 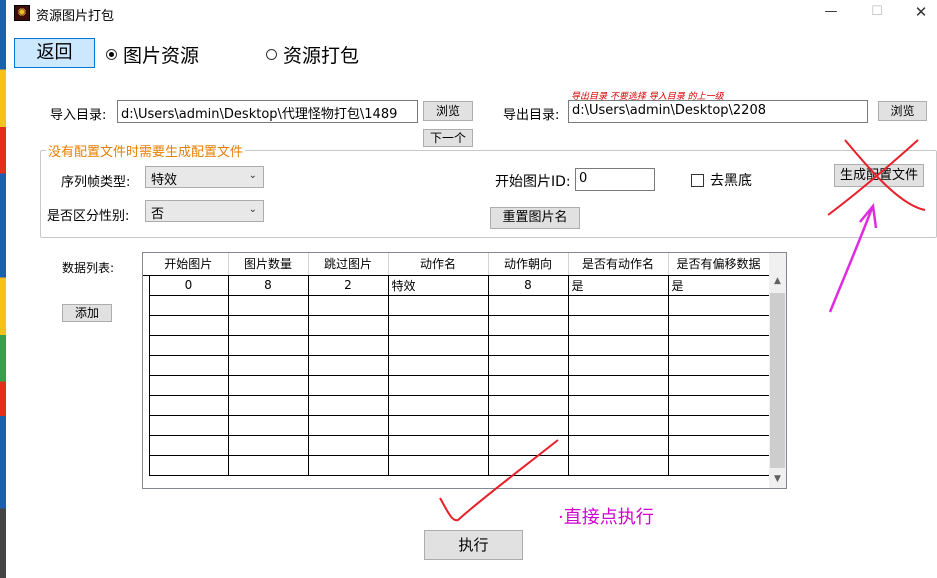 I want to click on column-header: 是否有偏移数据, so click(x=719, y=264).